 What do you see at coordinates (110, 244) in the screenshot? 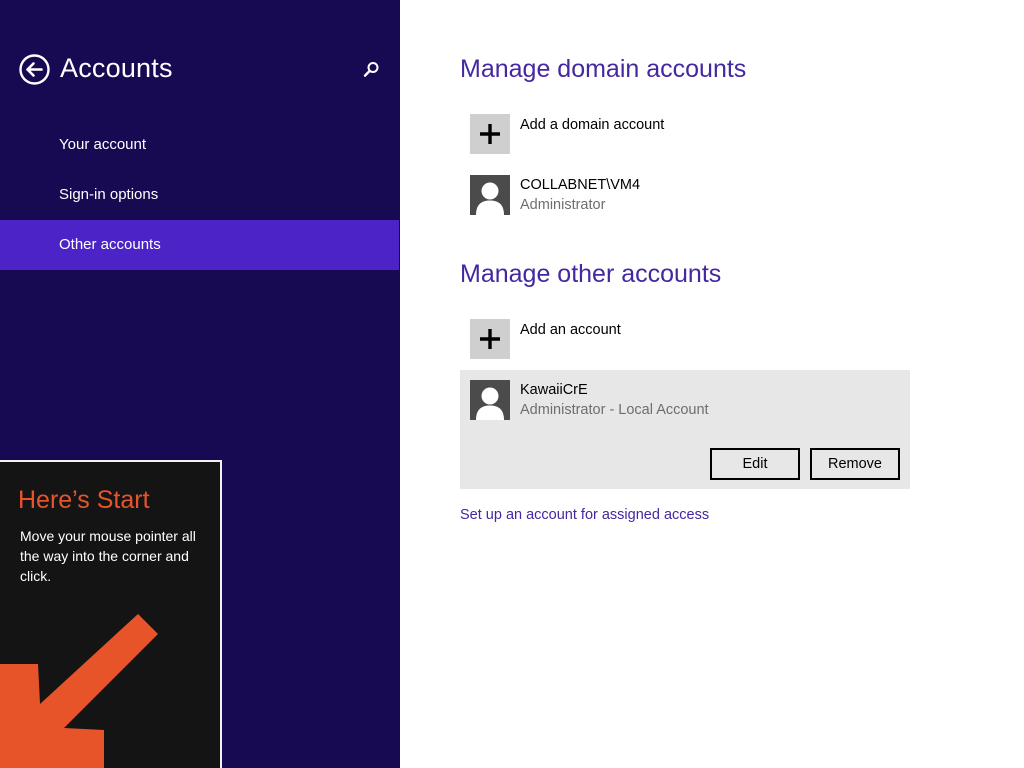
I see `nav-item-label: Other accounts` at bounding box center [110, 244].